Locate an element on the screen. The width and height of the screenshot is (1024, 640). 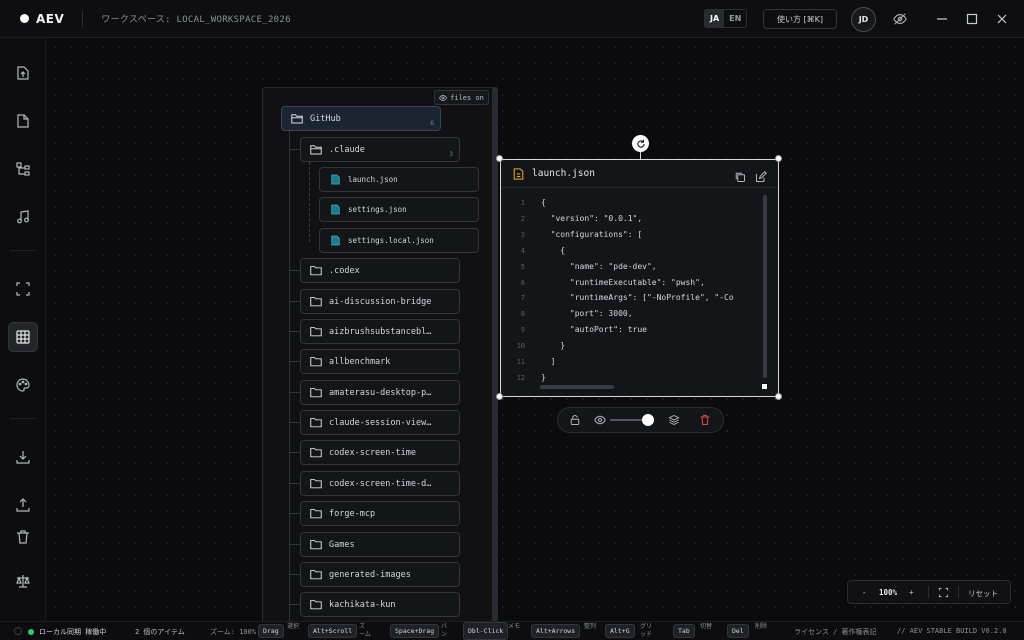
code-line: "runtimeArgs": ["-NoProfile", "-Co is located at coordinates (637, 298).